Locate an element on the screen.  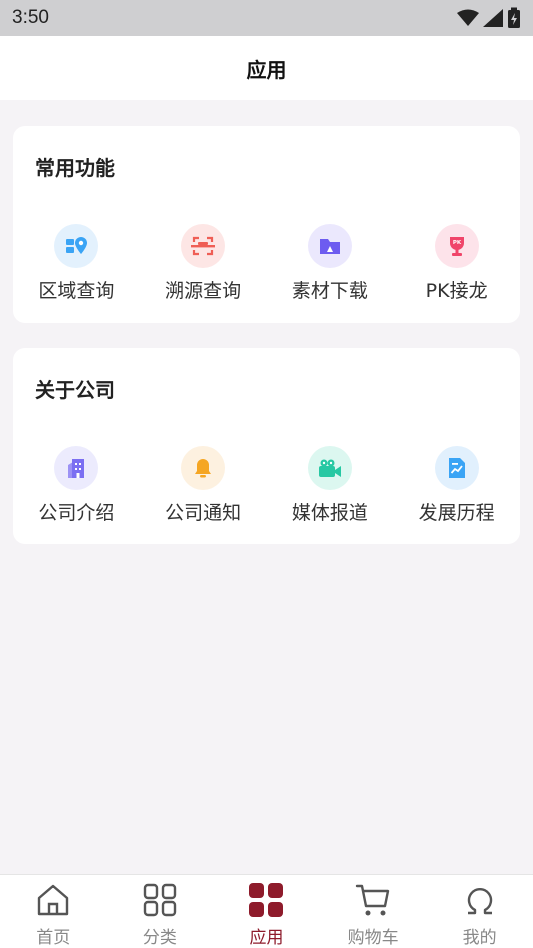
app-label: PK接龙 is located at coordinates (456, 291).